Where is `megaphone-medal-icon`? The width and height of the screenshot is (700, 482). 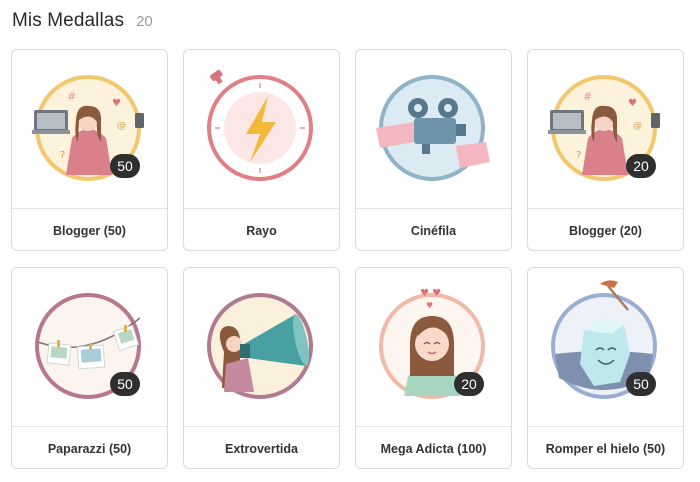
megaphone-medal-icon is located at coordinates (260, 346).